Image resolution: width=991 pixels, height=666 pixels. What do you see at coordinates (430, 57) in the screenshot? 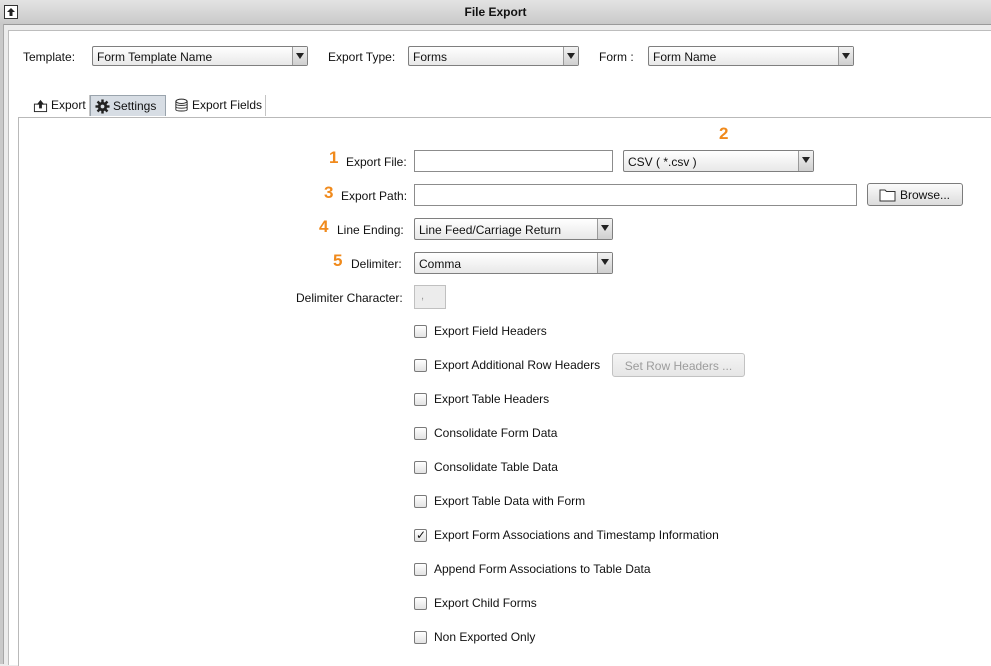
I see `export-type-select-value: Forms` at bounding box center [430, 57].